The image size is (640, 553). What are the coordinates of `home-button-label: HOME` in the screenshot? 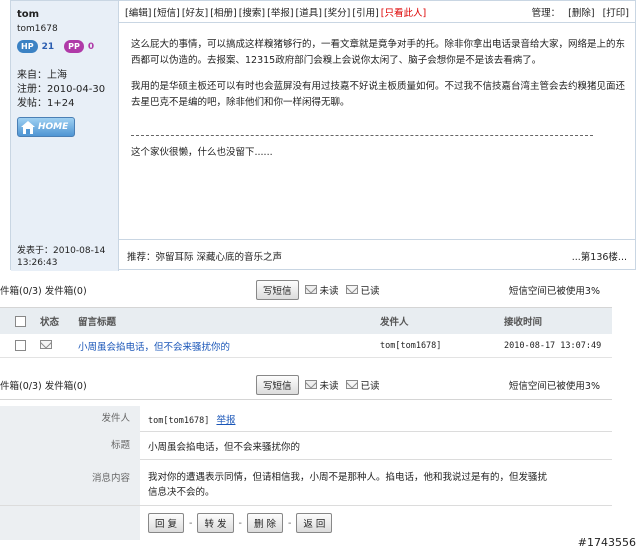 It's located at (53, 127).